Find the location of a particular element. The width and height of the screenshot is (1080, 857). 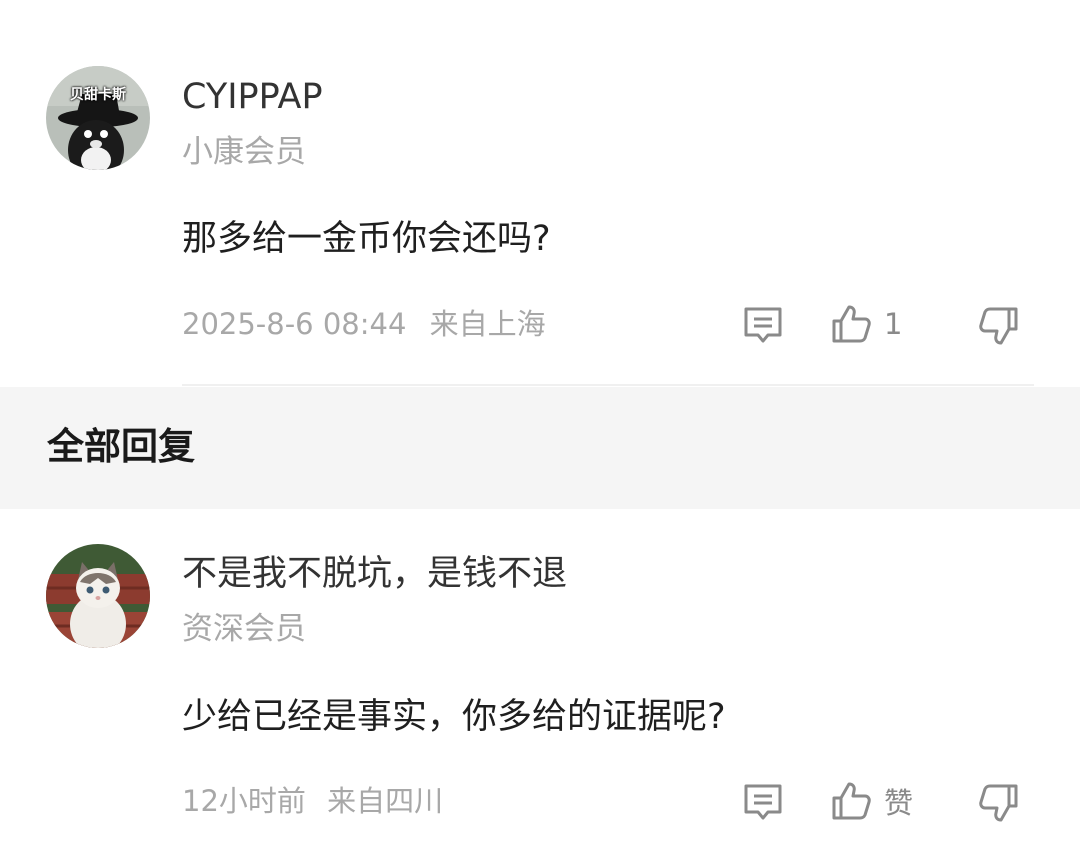

divider is located at coordinates (608, 385).